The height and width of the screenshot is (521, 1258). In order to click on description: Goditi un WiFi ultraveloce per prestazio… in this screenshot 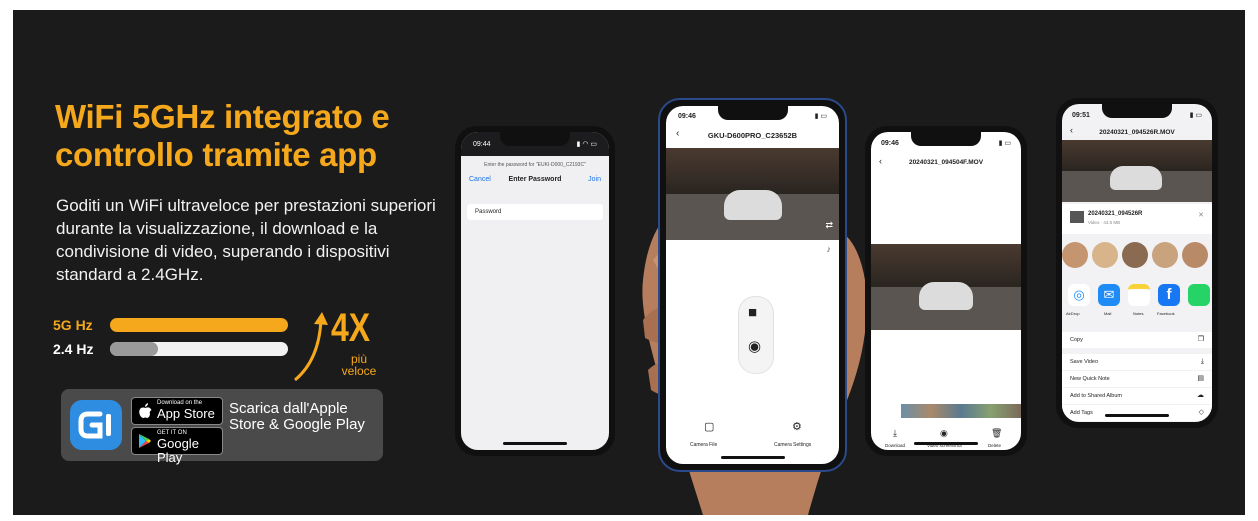, I will do `click(246, 240)`.